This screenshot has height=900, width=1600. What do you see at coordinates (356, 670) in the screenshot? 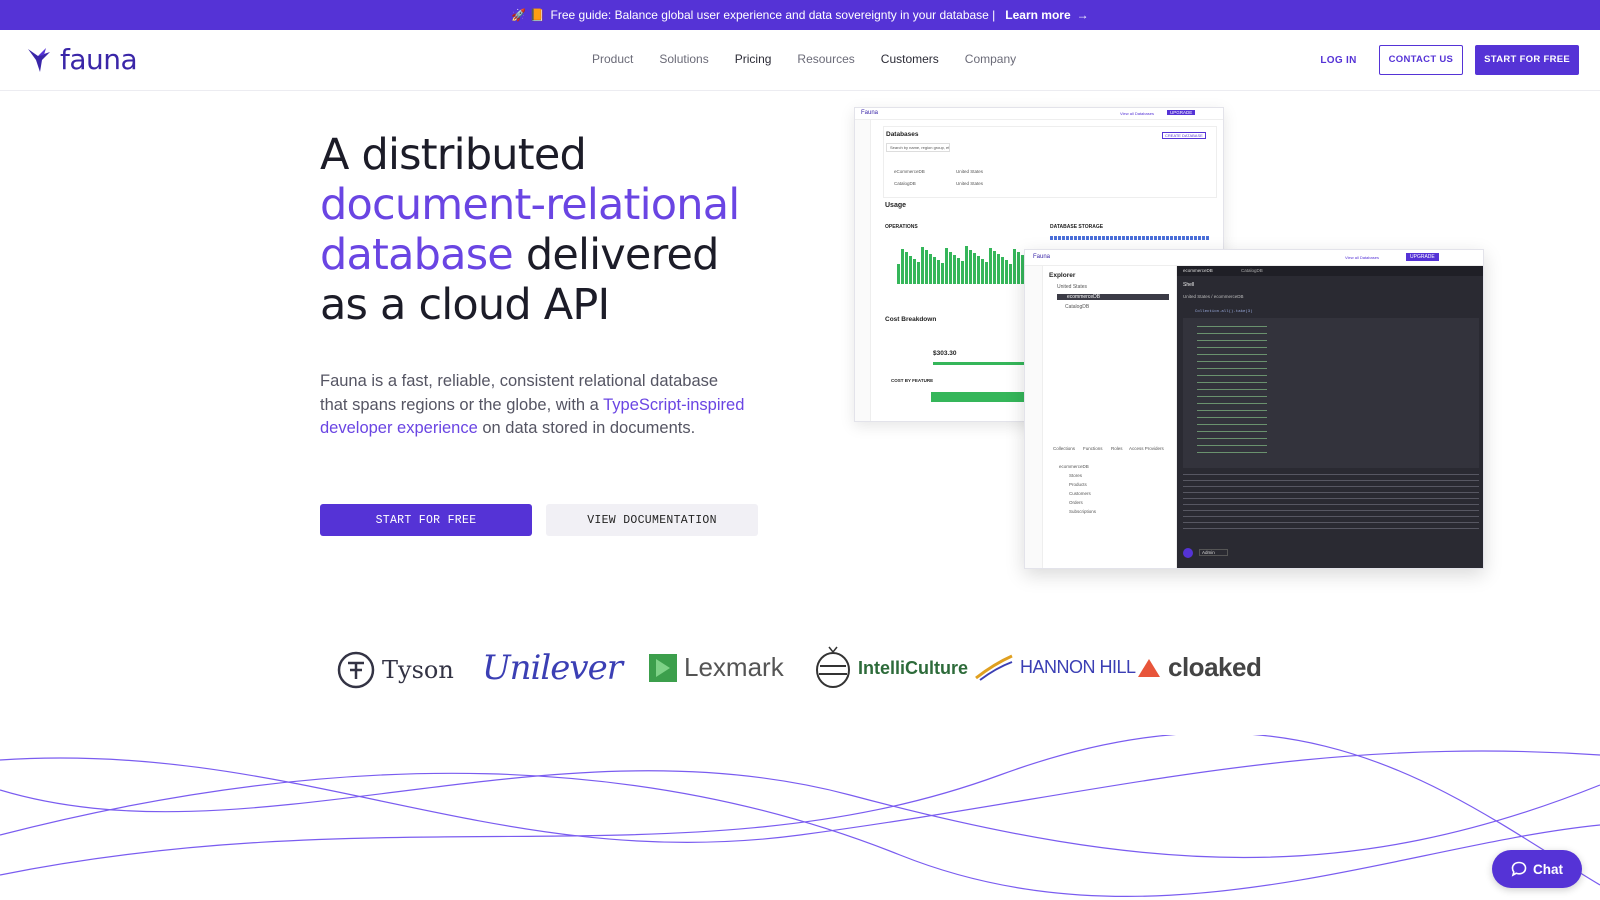
I see `tyson-emblem-icon` at bounding box center [356, 670].